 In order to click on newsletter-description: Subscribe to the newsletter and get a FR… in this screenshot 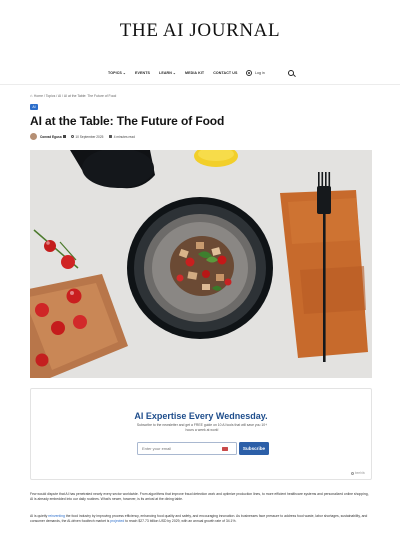, I will do `click(202, 427)`.